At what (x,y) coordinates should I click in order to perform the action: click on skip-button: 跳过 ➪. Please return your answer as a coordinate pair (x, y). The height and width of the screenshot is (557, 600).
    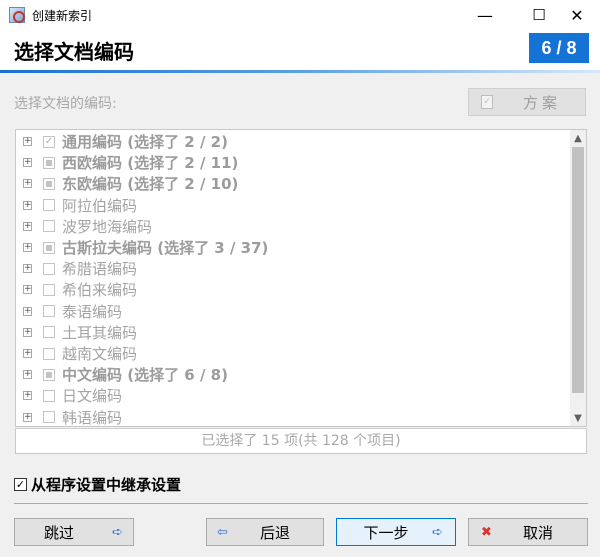
    Looking at the image, I should click on (74, 532).